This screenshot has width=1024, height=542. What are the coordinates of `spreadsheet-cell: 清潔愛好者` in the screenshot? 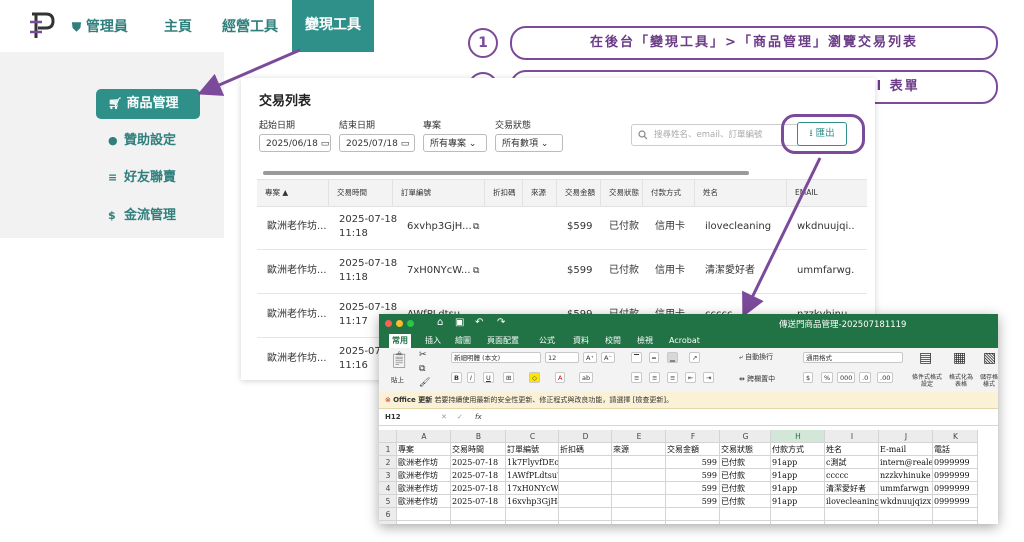 It's located at (852, 488).